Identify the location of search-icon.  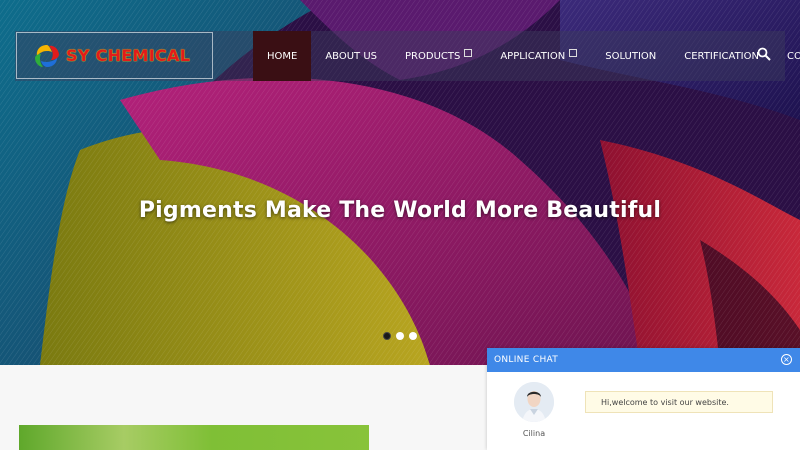
(764, 54).